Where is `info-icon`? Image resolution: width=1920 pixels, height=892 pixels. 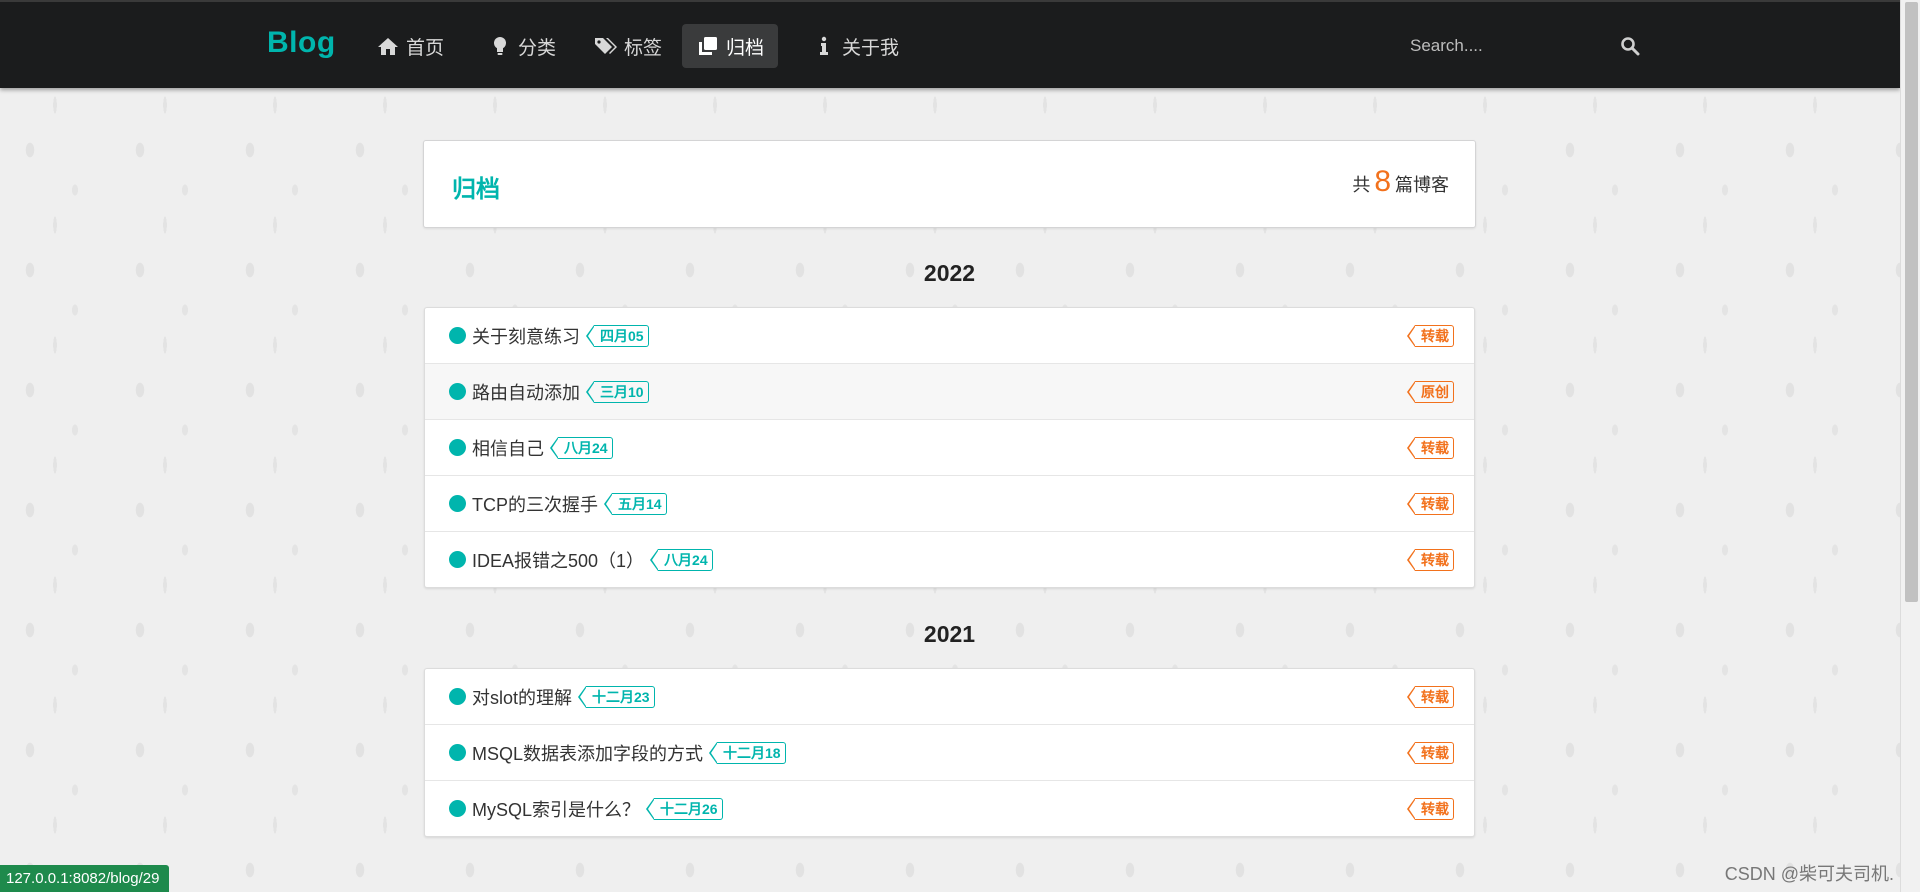
info-icon is located at coordinates (824, 46).